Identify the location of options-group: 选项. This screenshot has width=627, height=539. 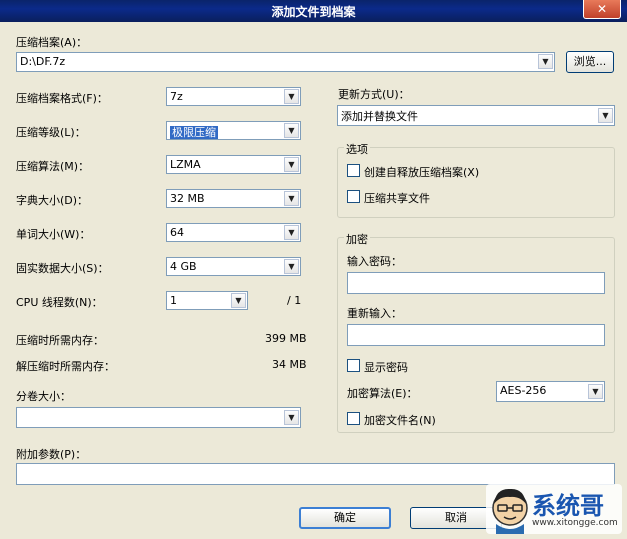
(476, 179).